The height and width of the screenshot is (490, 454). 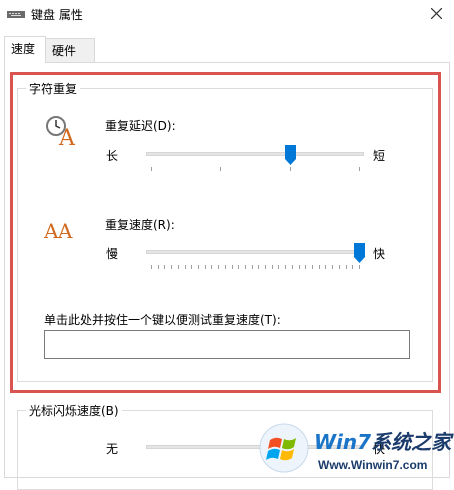 I want to click on tab-speed: 速度, so click(x=25, y=49).